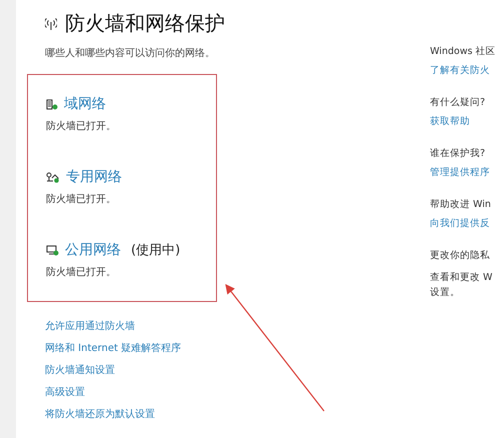 The width and height of the screenshot is (500, 438). I want to click on settings-link: 网络和 Internet 疑难解答程序, so click(113, 348).